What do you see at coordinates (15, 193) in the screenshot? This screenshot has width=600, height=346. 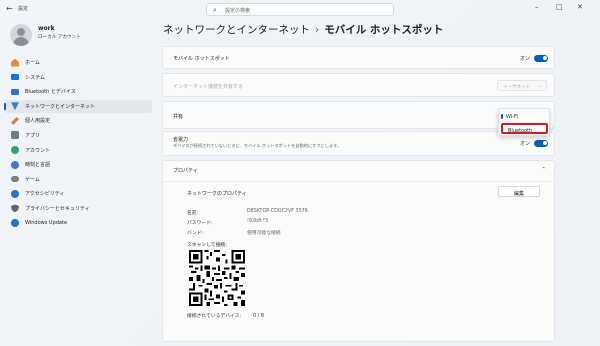 I see `accessibility-icon` at bounding box center [15, 193].